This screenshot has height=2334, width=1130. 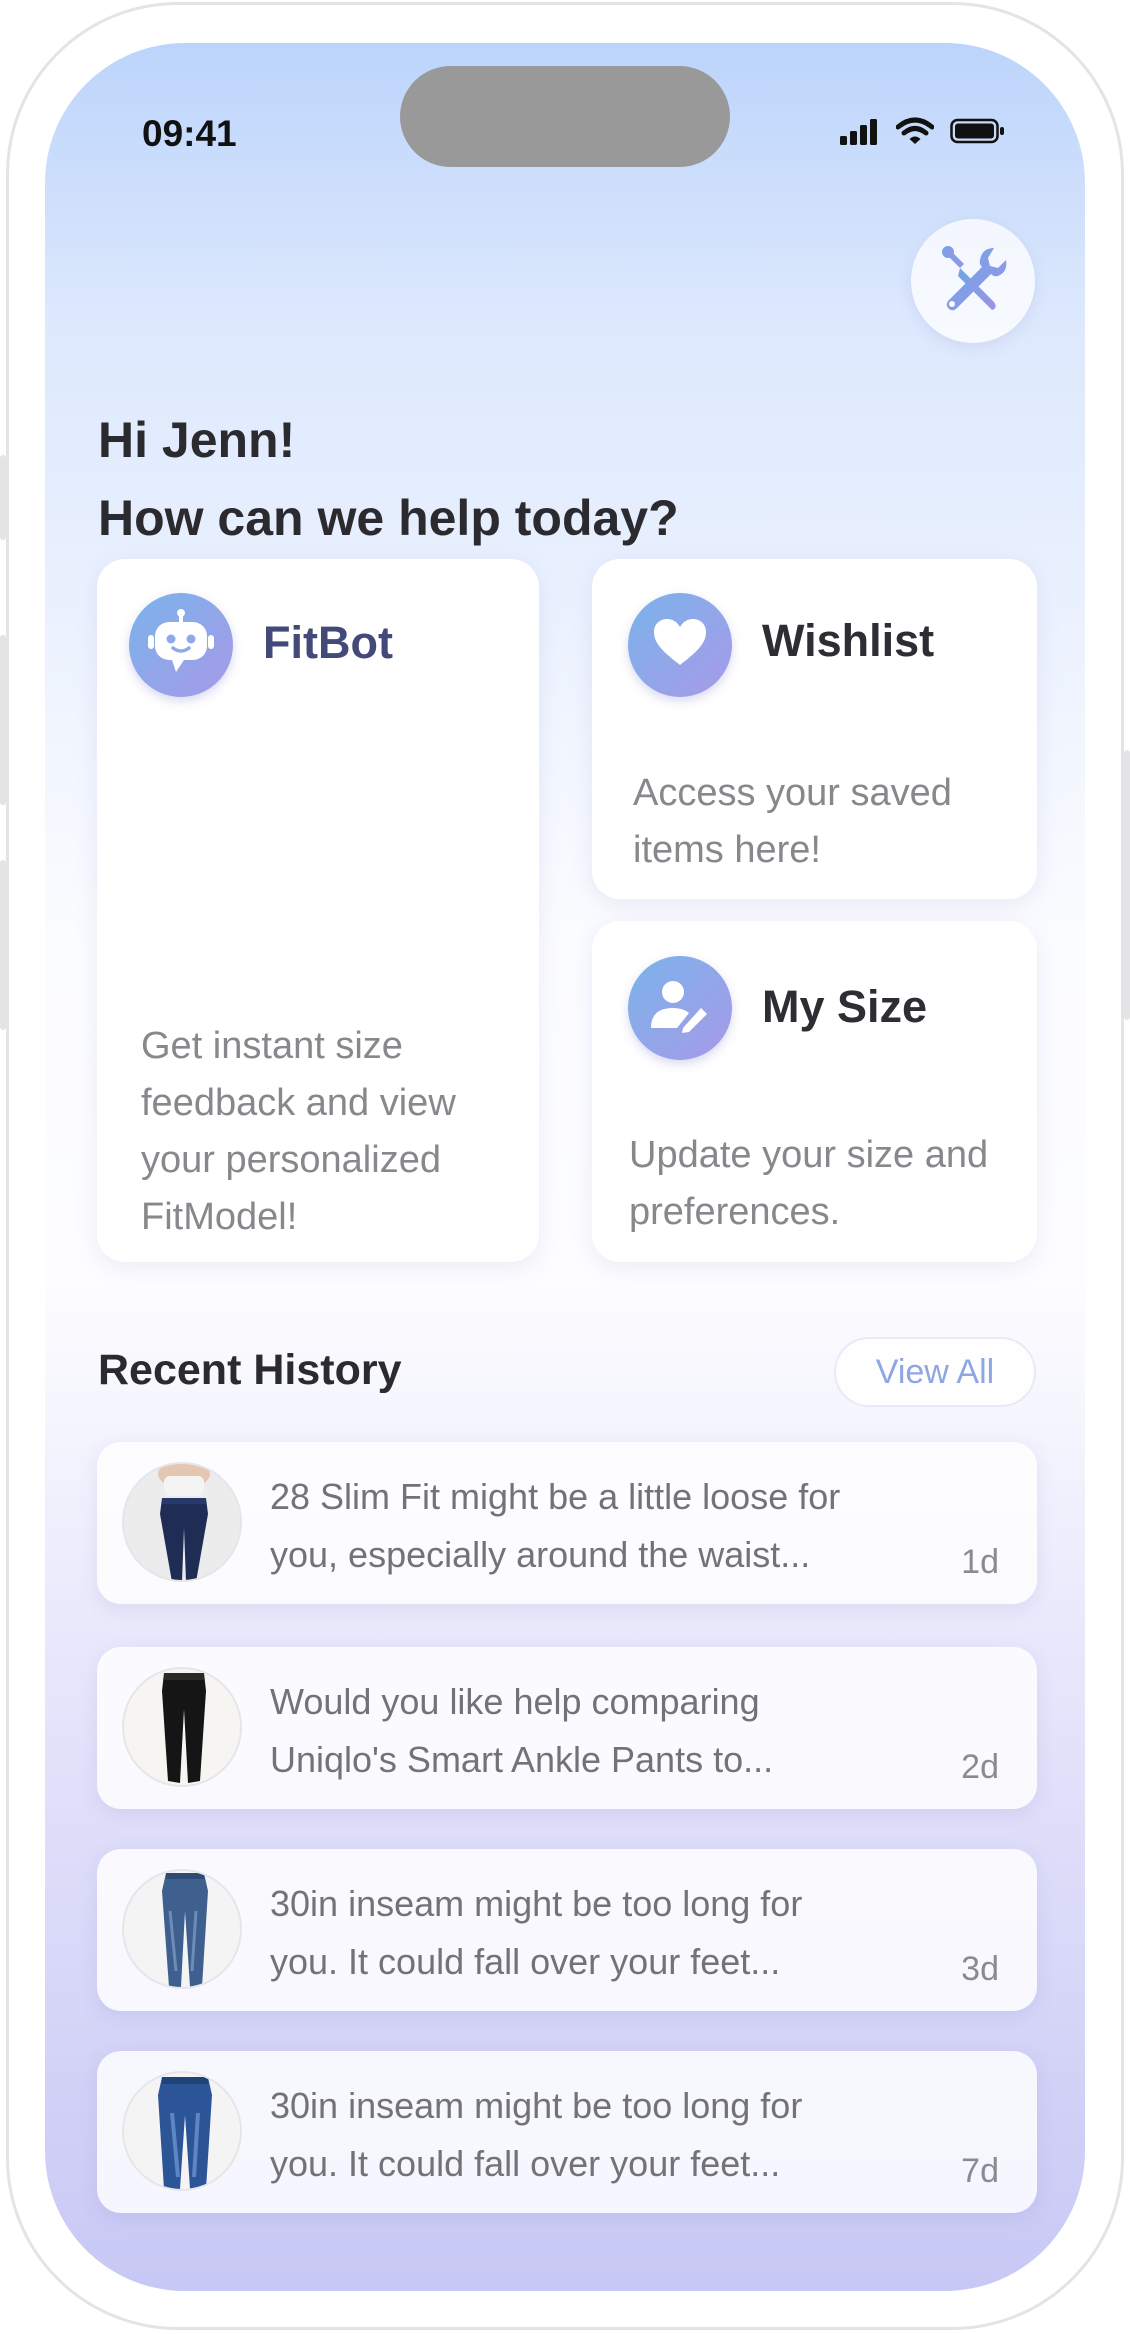 I want to click on history-message-line: Would you like help comparing, so click(x=515, y=1701).